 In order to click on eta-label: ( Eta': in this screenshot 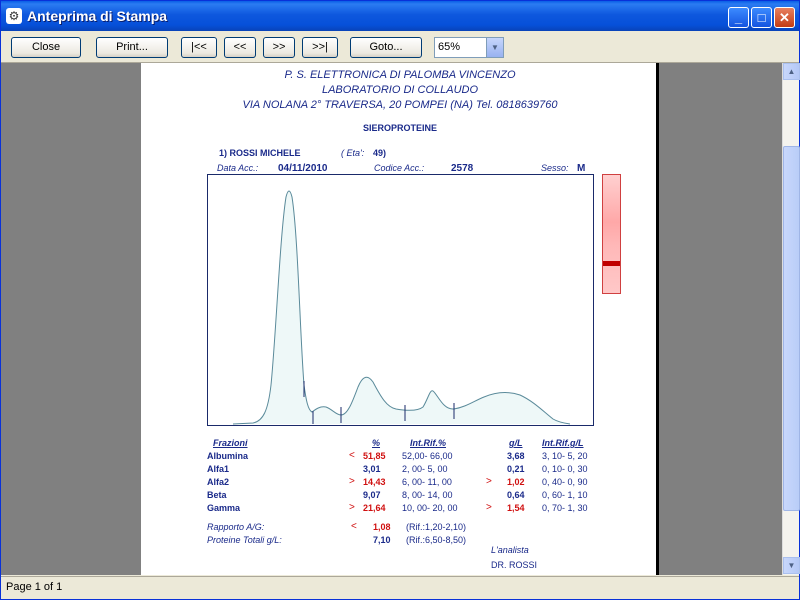, I will do `click(353, 153)`.